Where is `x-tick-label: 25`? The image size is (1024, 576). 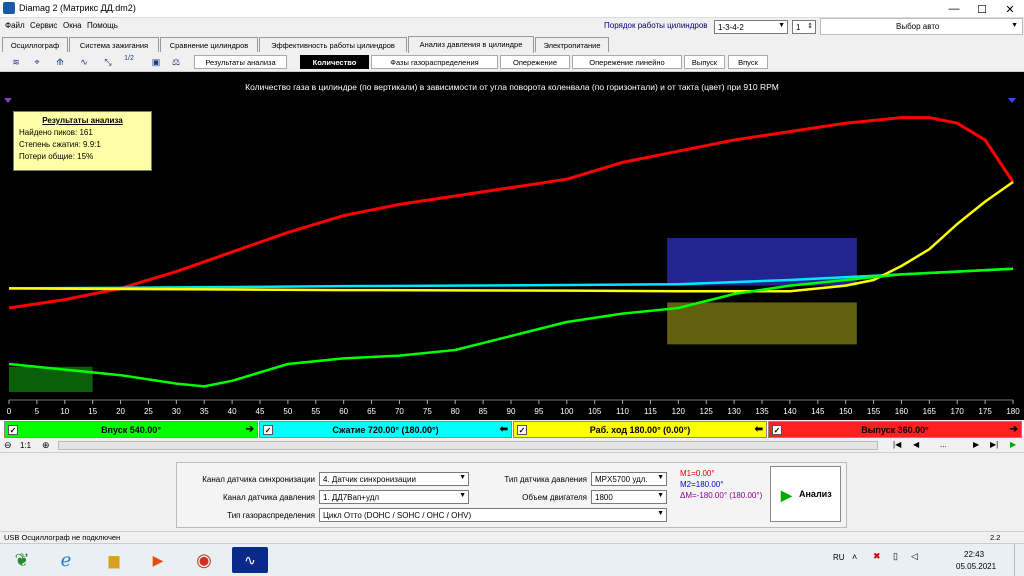 x-tick-label: 25 is located at coordinates (148, 411).